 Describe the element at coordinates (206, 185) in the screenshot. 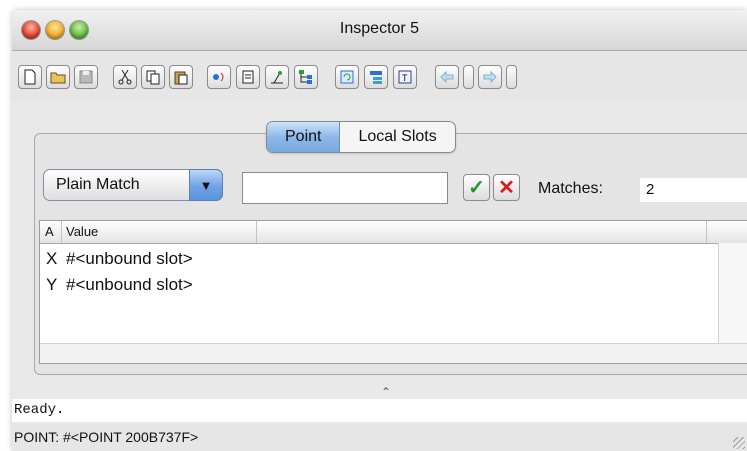

I see `chevron-down-icon: ▼` at that location.